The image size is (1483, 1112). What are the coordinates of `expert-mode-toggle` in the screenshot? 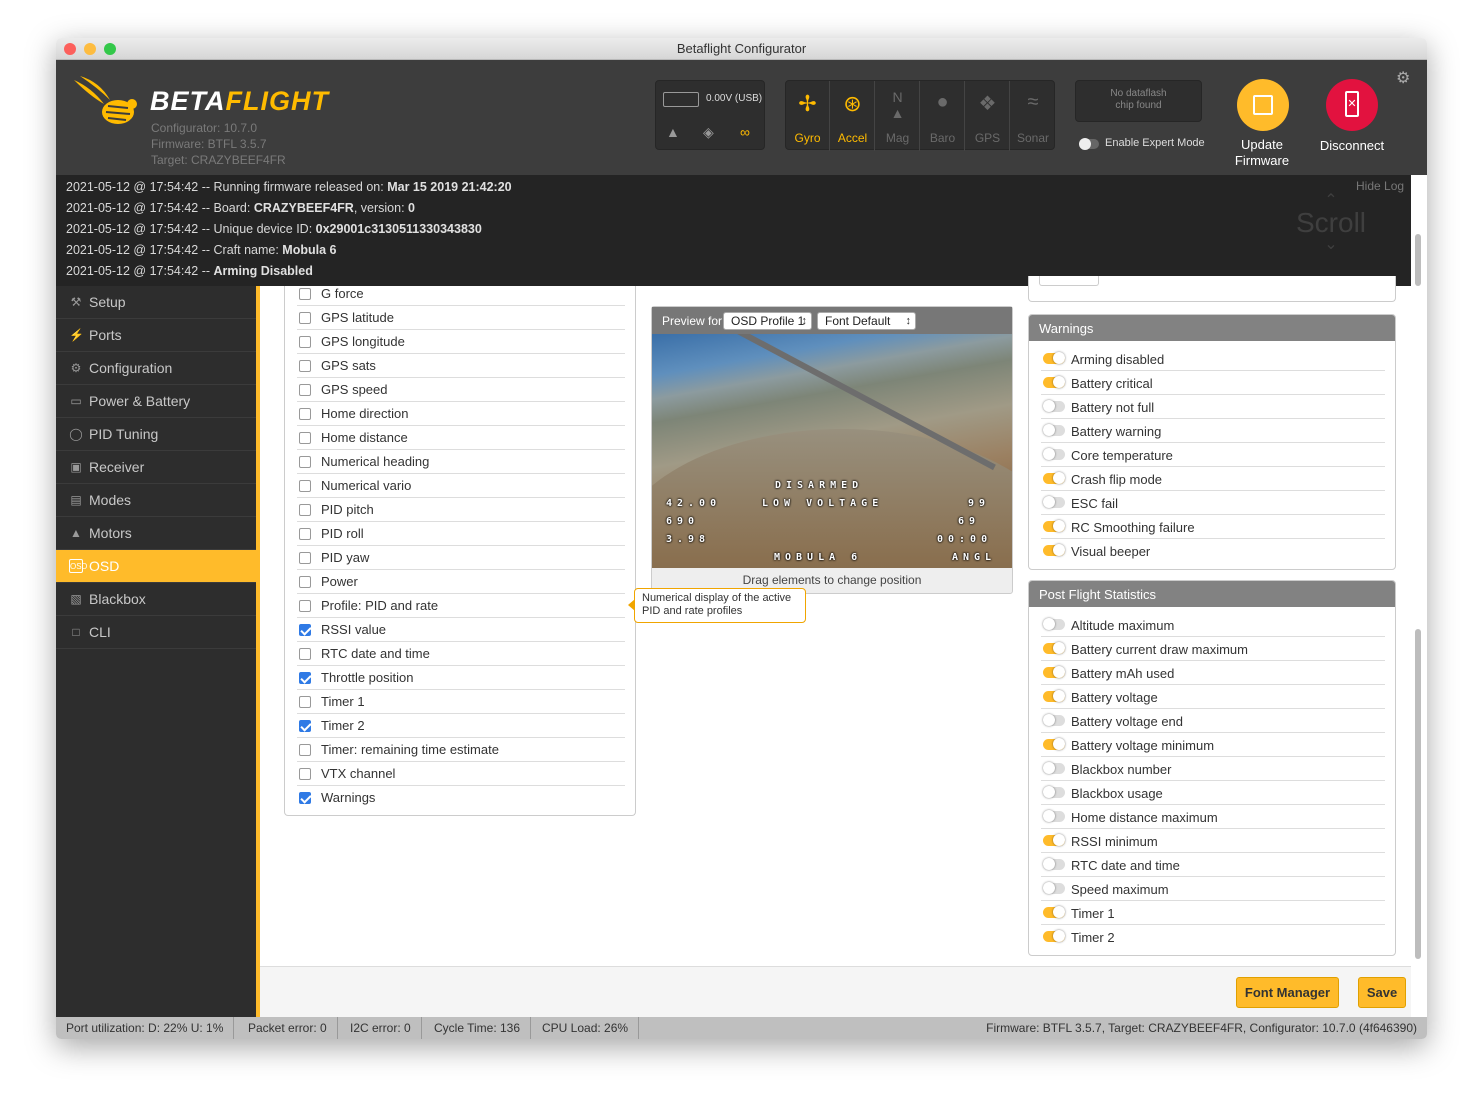 It's located at (1089, 144).